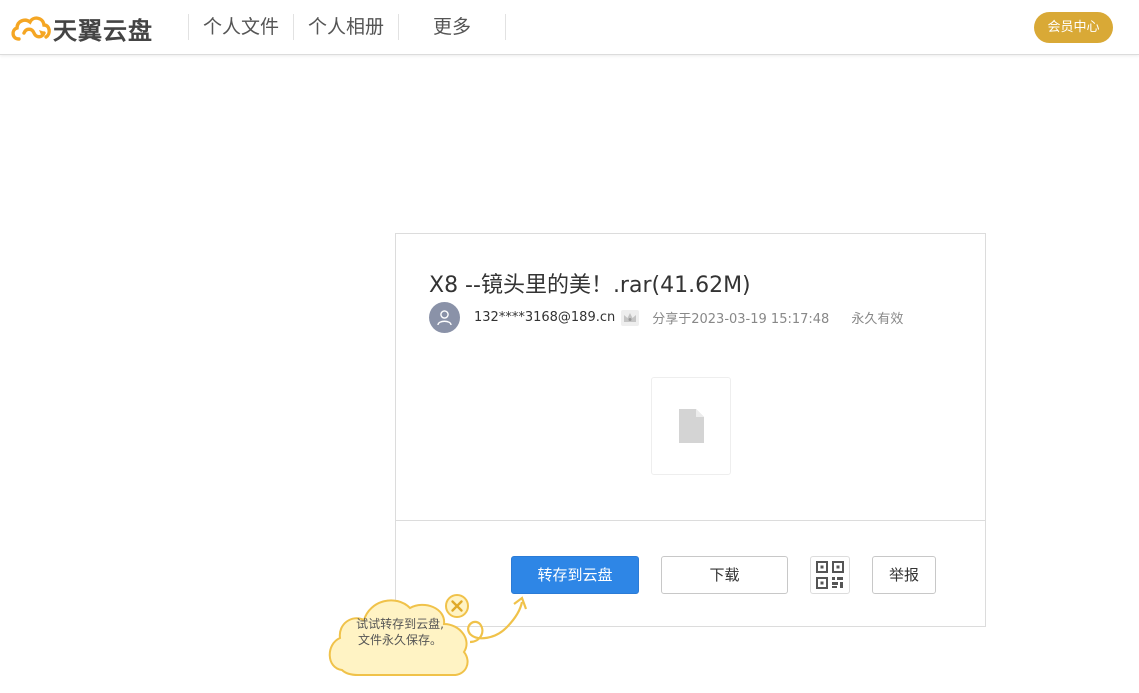  What do you see at coordinates (1073, 27) in the screenshot?
I see `vip-center-button: 会员中心` at bounding box center [1073, 27].